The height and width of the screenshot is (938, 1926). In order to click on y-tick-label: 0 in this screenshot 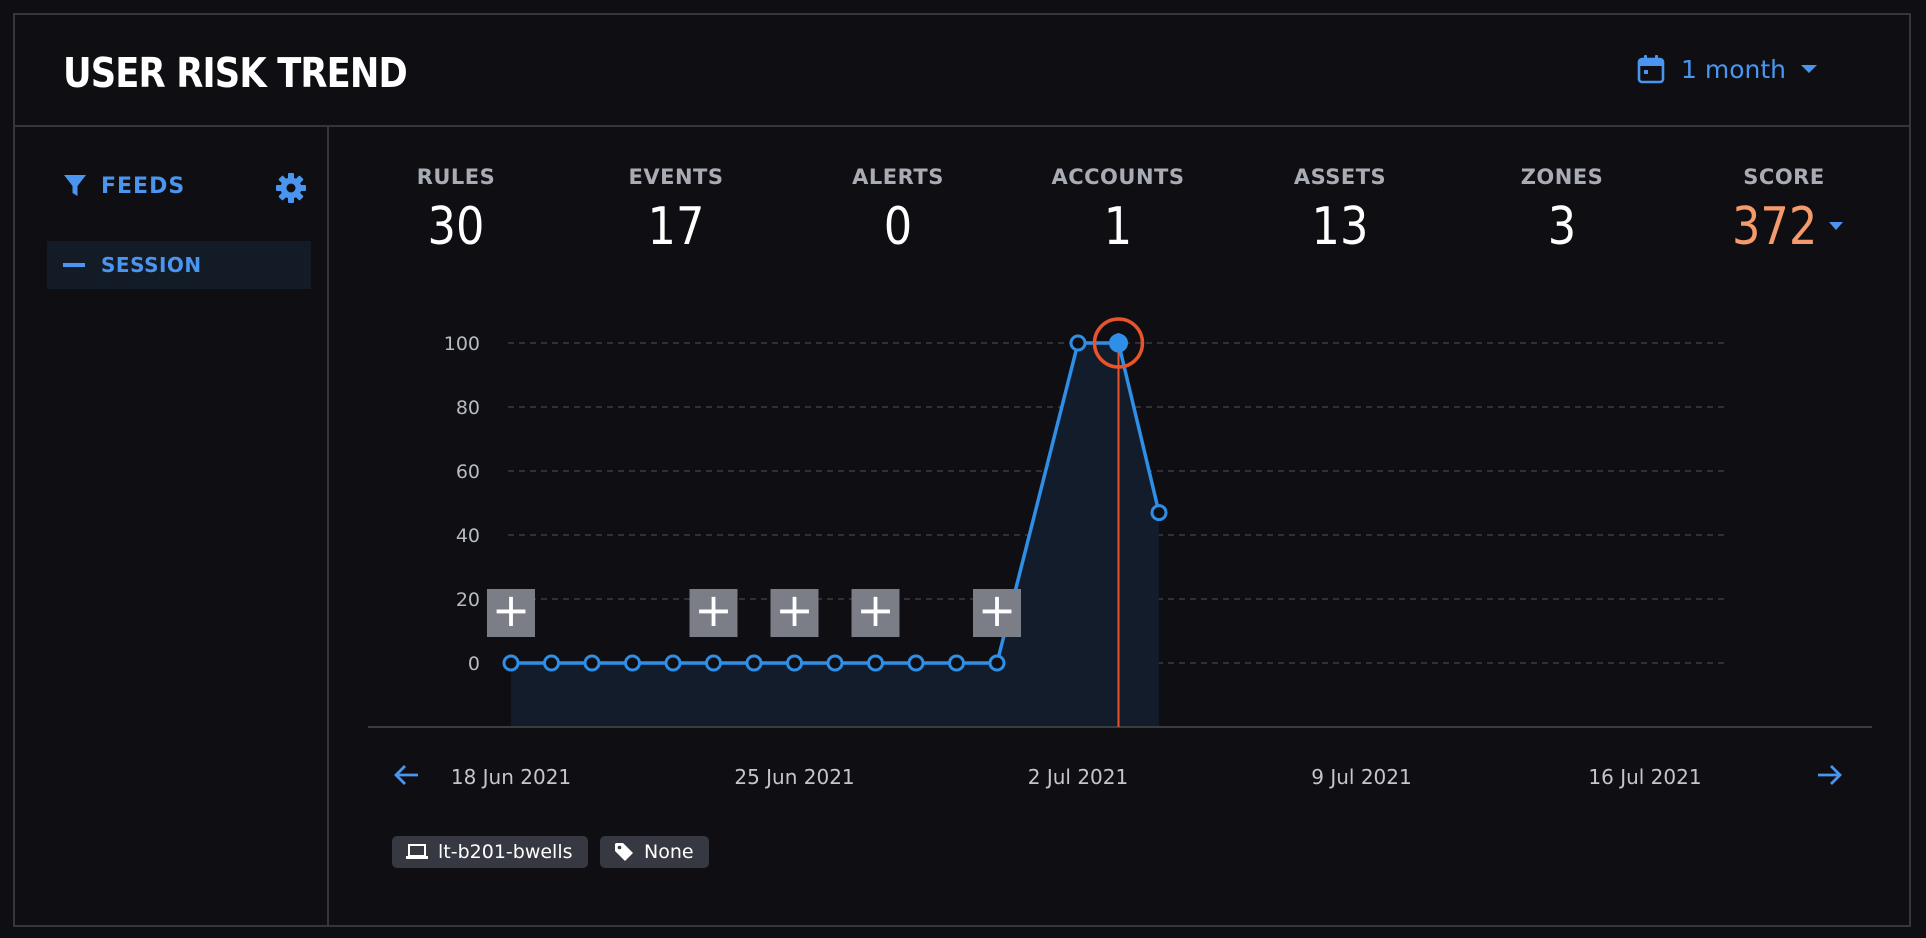, I will do `click(474, 664)`.